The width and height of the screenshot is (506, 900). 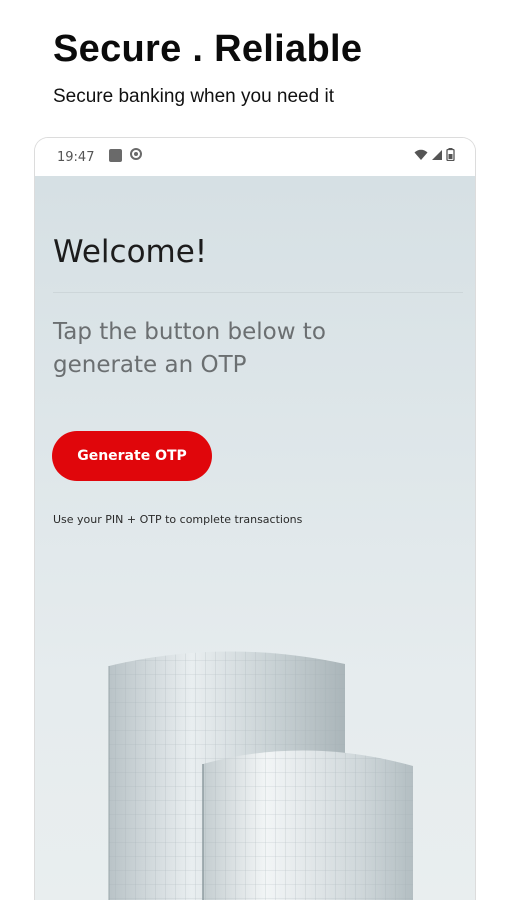 What do you see at coordinates (450, 154) in the screenshot?
I see `battery-icon` at bounding box center [450, 154].